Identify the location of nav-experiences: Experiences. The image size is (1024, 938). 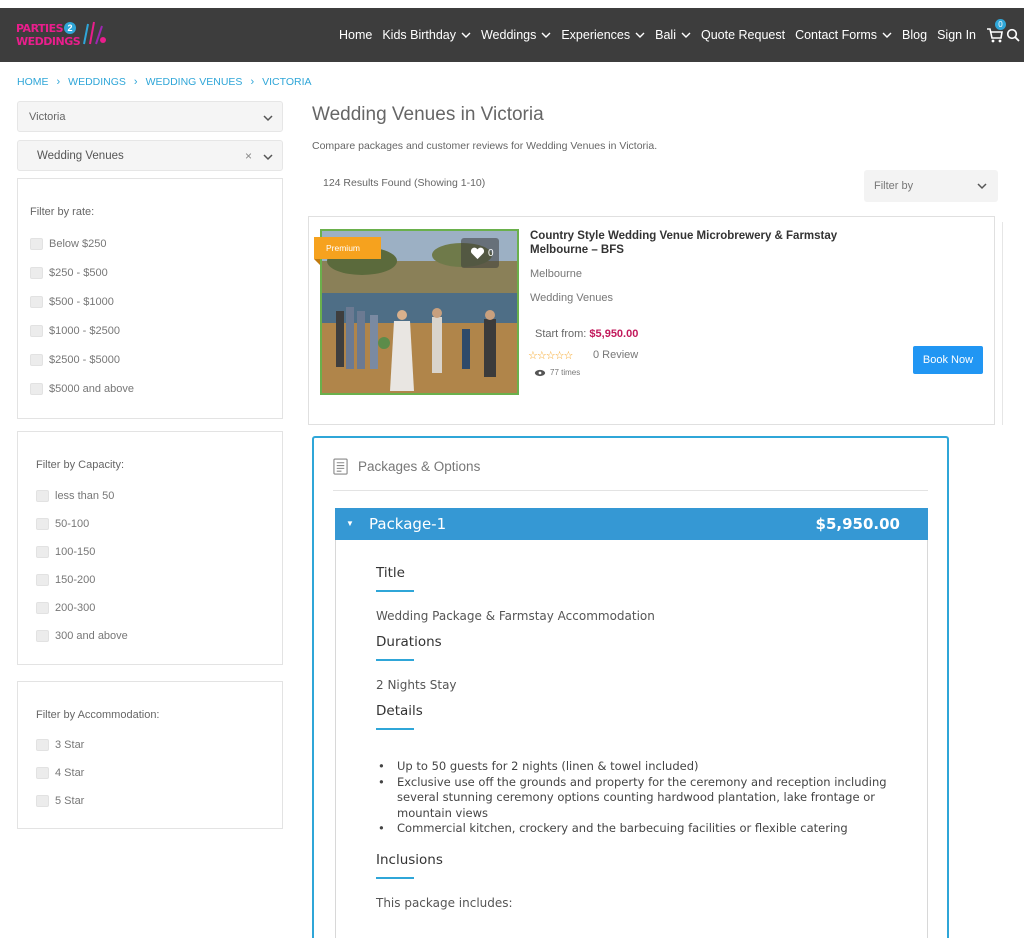
(603, 35).